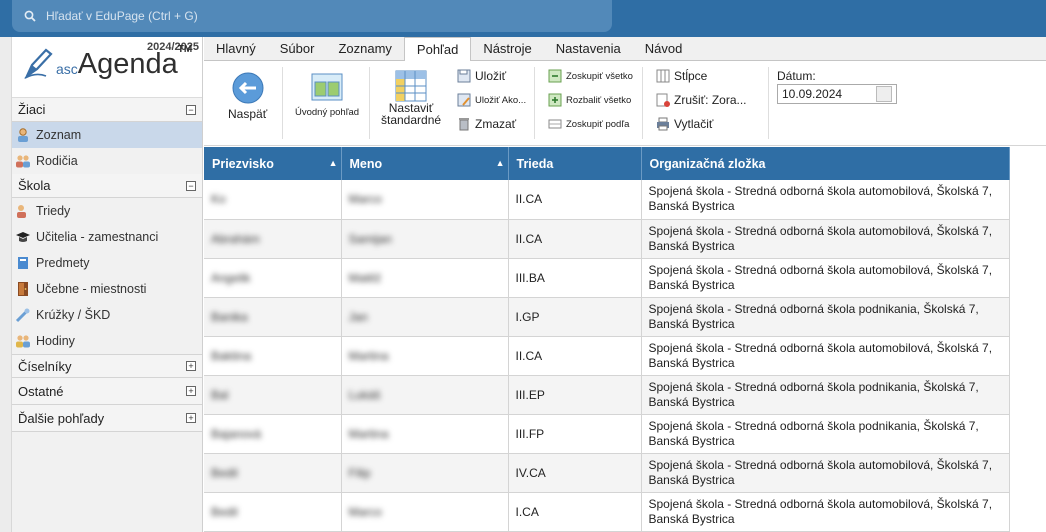  I want to click on cell-name: Filip, so click(425, 473).